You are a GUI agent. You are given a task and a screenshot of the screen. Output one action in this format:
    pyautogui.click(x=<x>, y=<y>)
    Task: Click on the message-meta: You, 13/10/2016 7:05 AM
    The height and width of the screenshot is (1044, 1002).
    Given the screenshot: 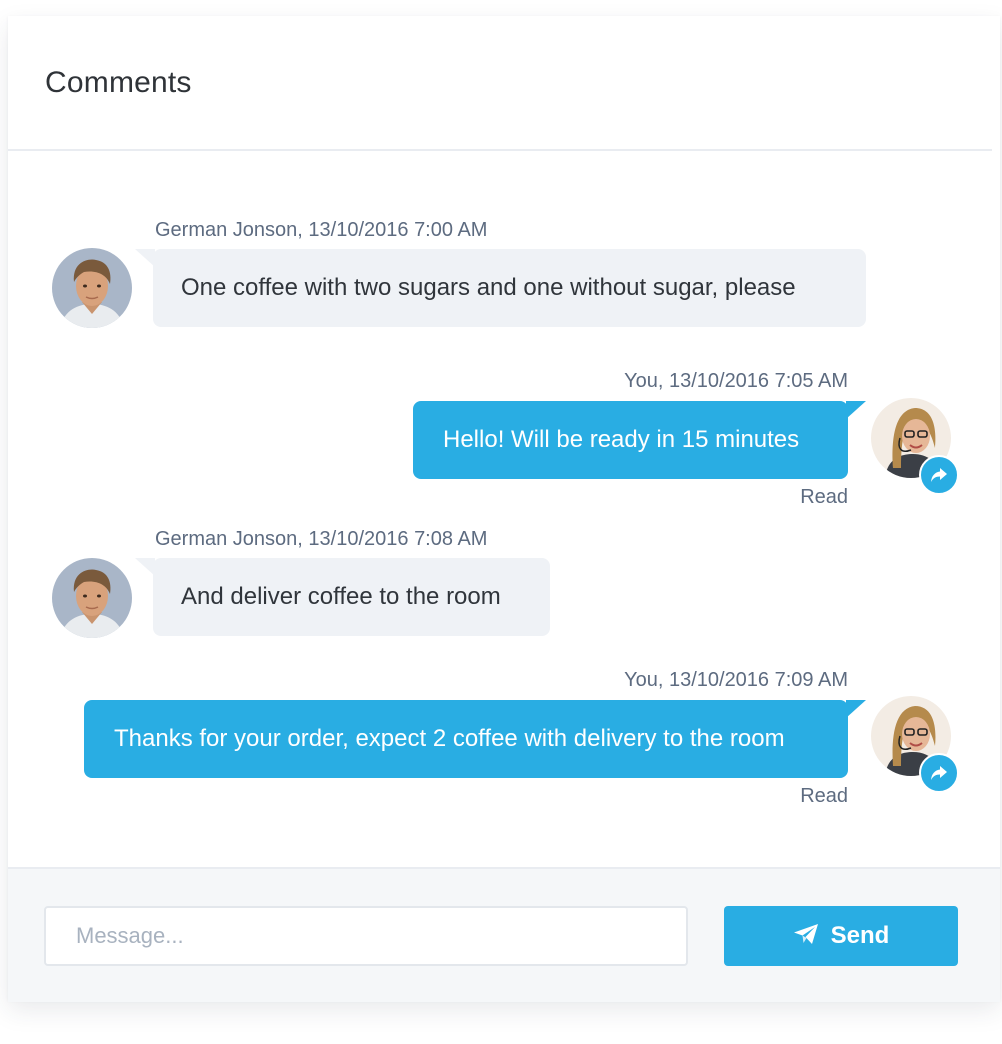 What is the action you would take?
    pyautogui.click(x=736, y=381)
    